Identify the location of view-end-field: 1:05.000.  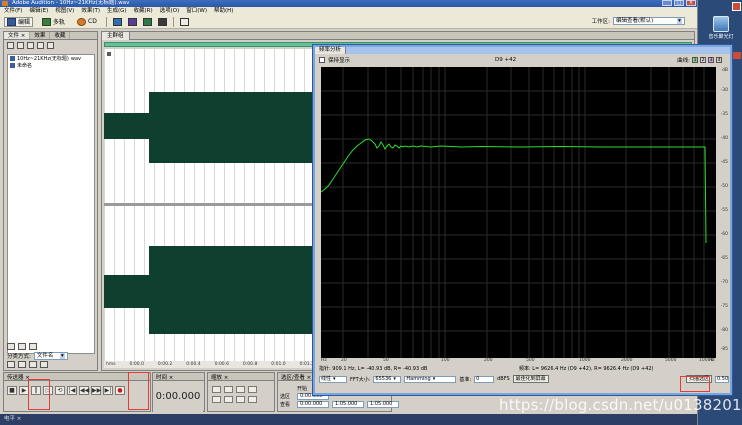
(348, 404).